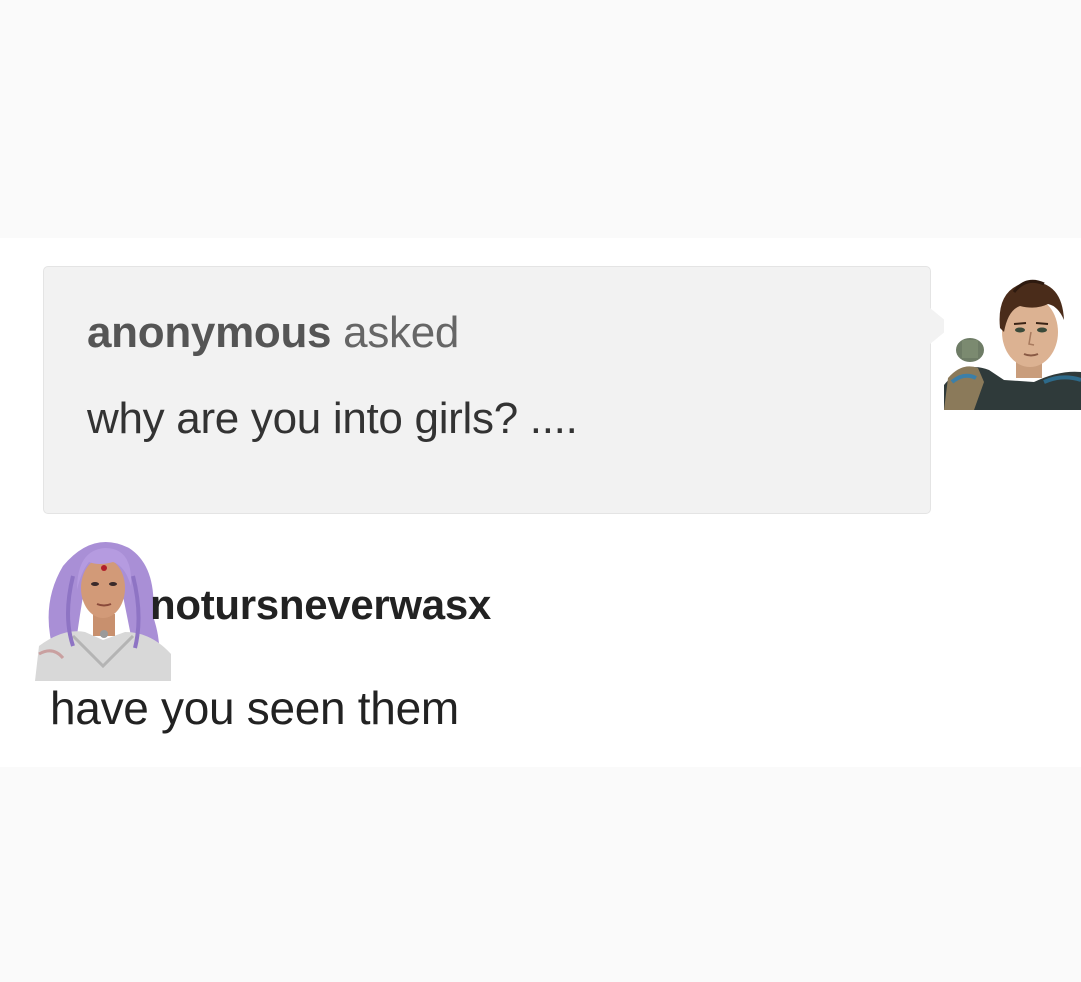 This screenshot has height=982, width=1081. What do you see at coordinates (209, 332) in the screenshot?
I see `asker-name: anonymous` at bounding box center [209, 332].